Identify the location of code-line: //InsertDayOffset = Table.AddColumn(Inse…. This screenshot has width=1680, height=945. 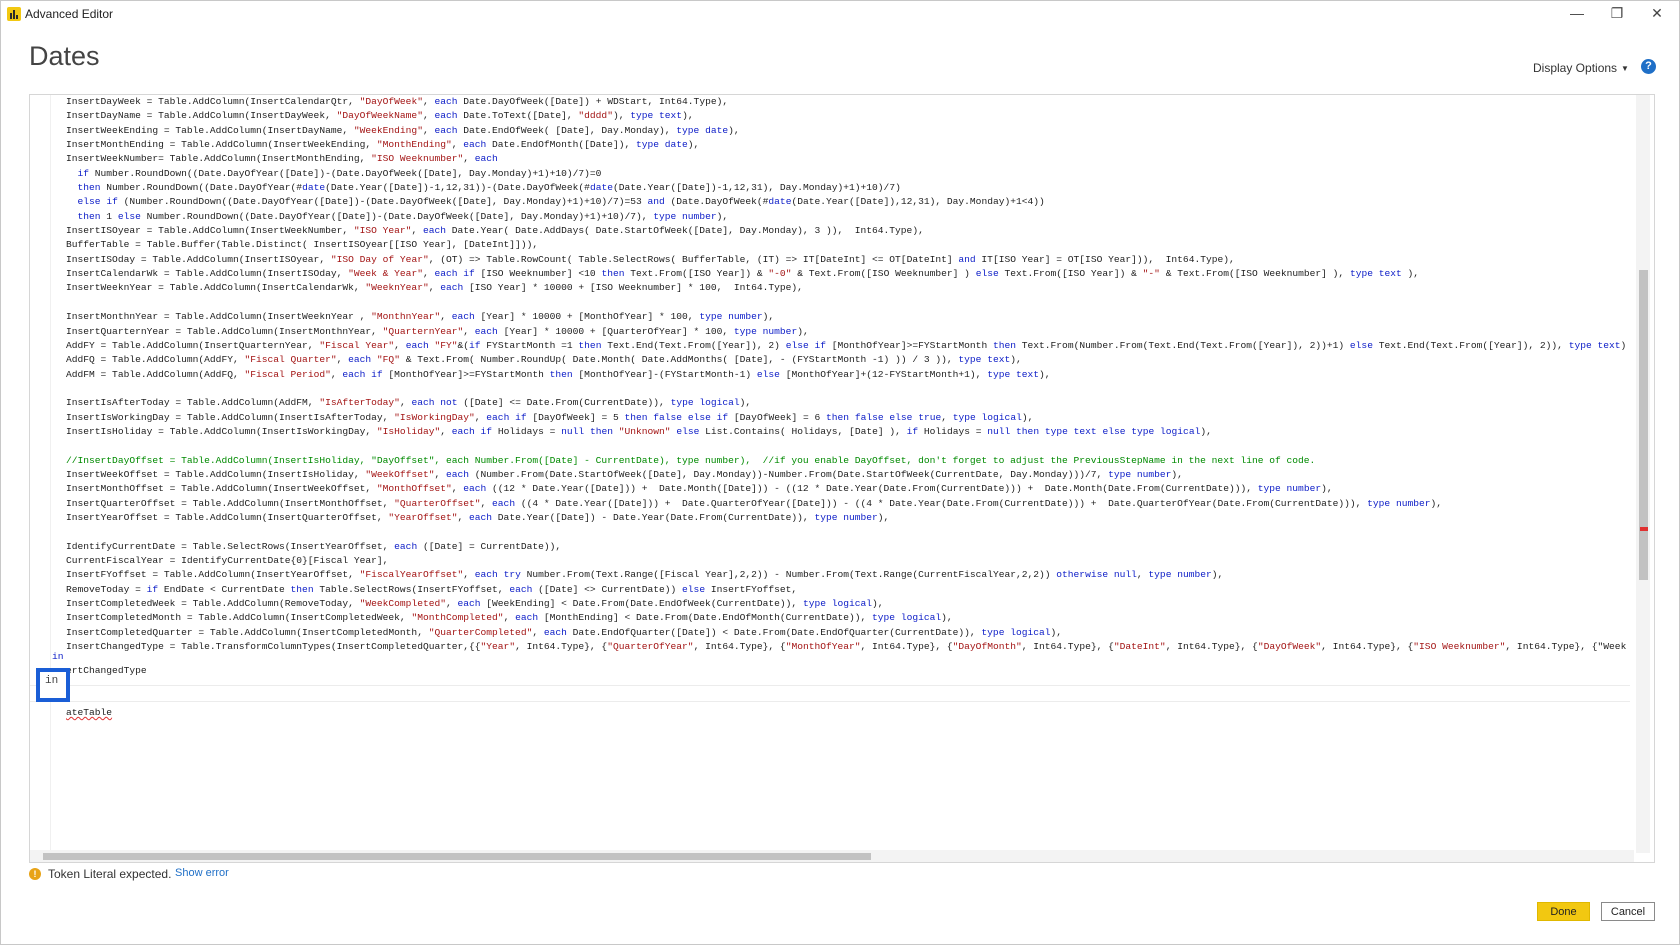
(846, 461).